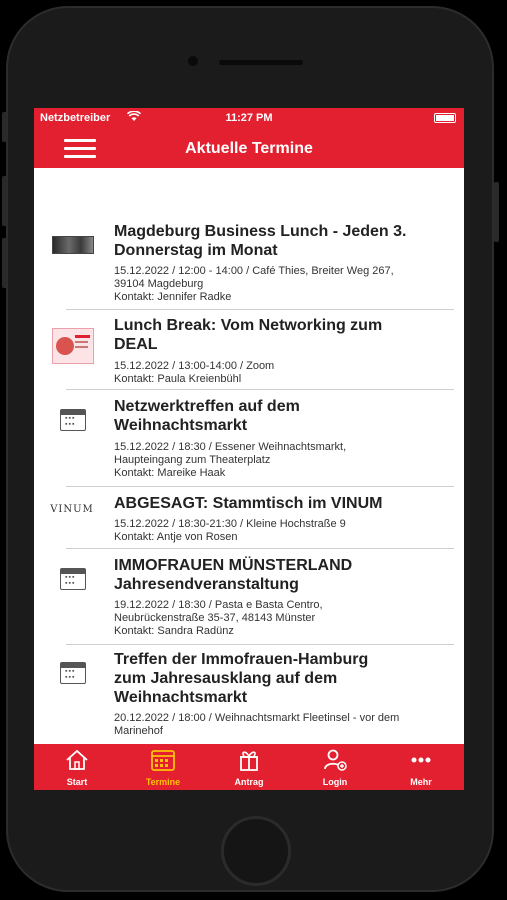 This screenshot has width=507, height=900. I want to click on front-camera, so click(193, 61).